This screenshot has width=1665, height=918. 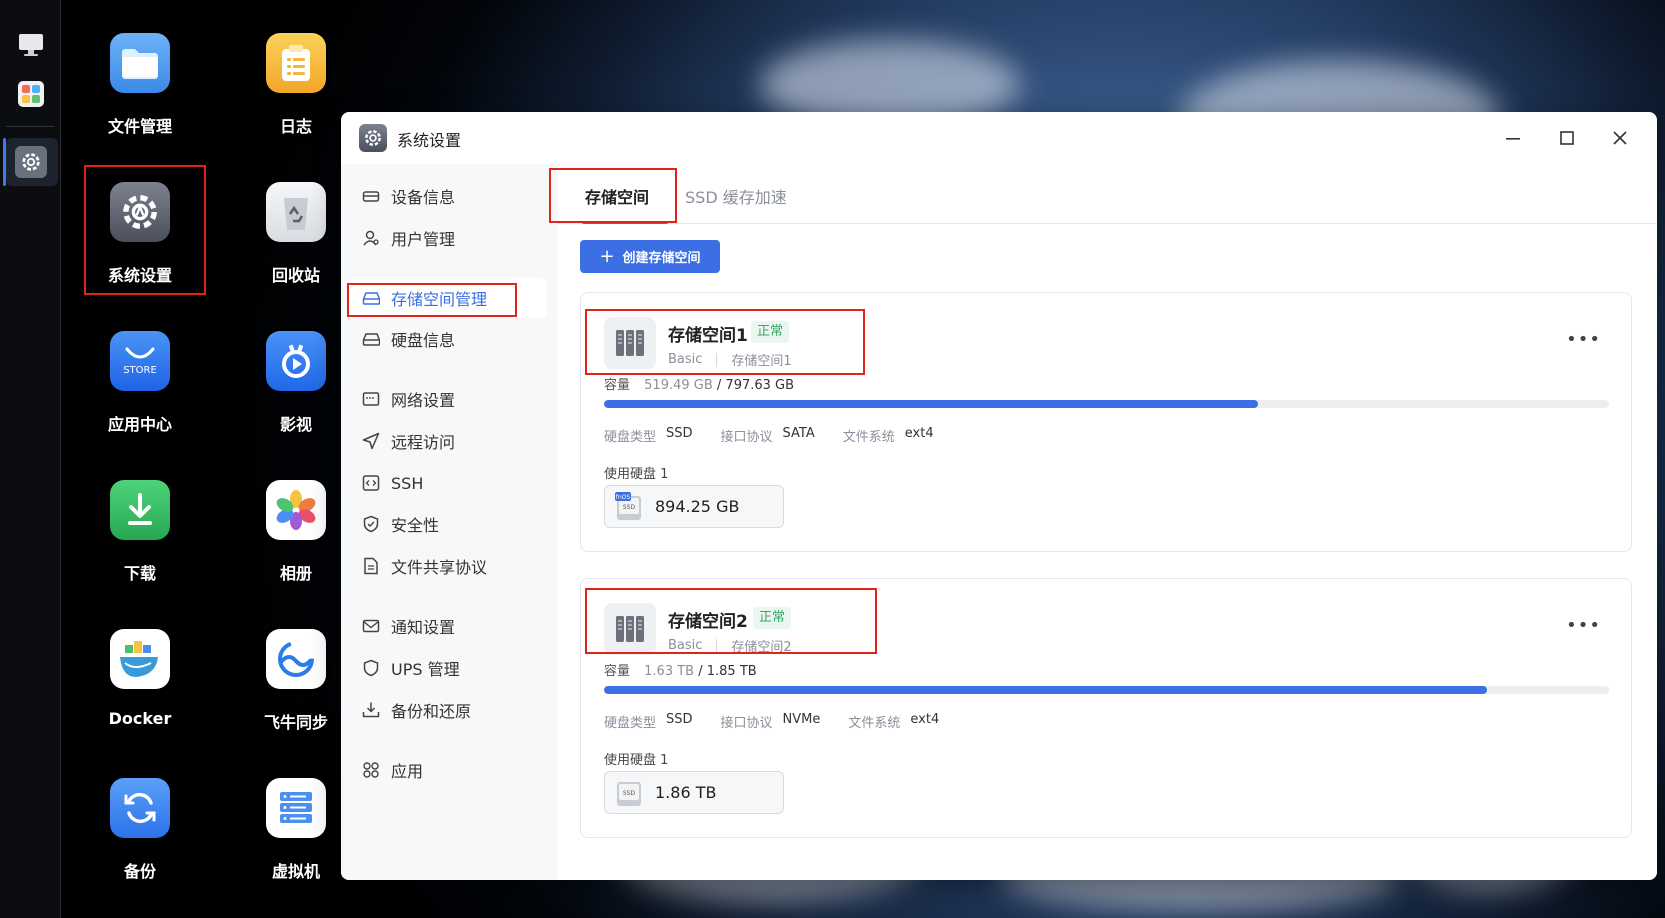 I want to click on maximize-icon, so click(x=1567, y=138).